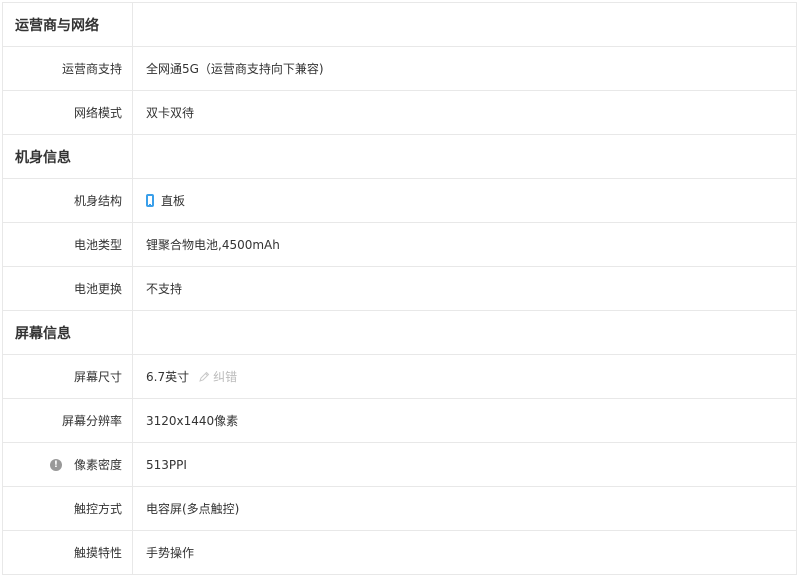 This screenshot has height=576, width=800. Describe the element at coordinates (170, 113) in the screenshot. I see `spec-value: 双卡双待` at that location.